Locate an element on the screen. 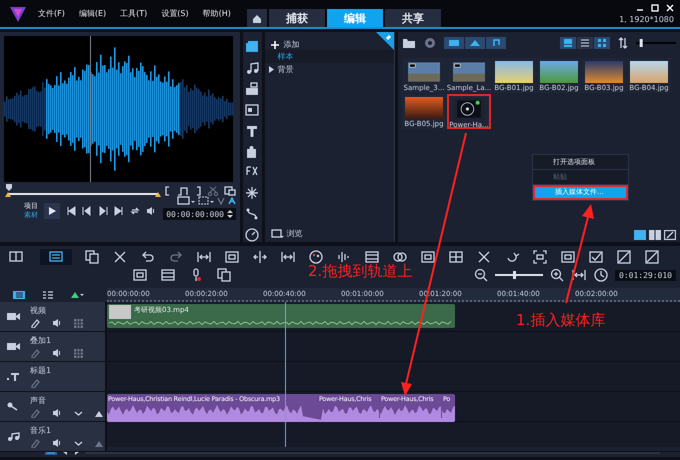 The height and width of the screenshot is (460, 680). palette-icon is located at coordinates (316, 257).